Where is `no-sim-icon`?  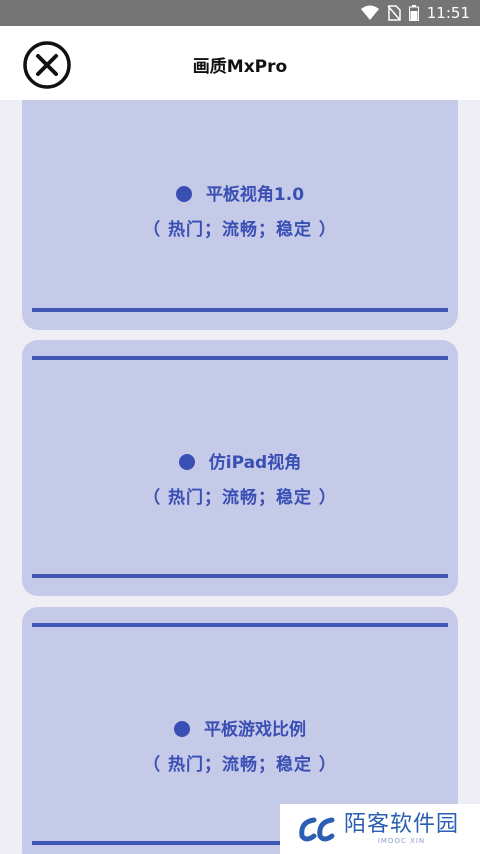 no-sim-icon is located at coordinates (394, 13).